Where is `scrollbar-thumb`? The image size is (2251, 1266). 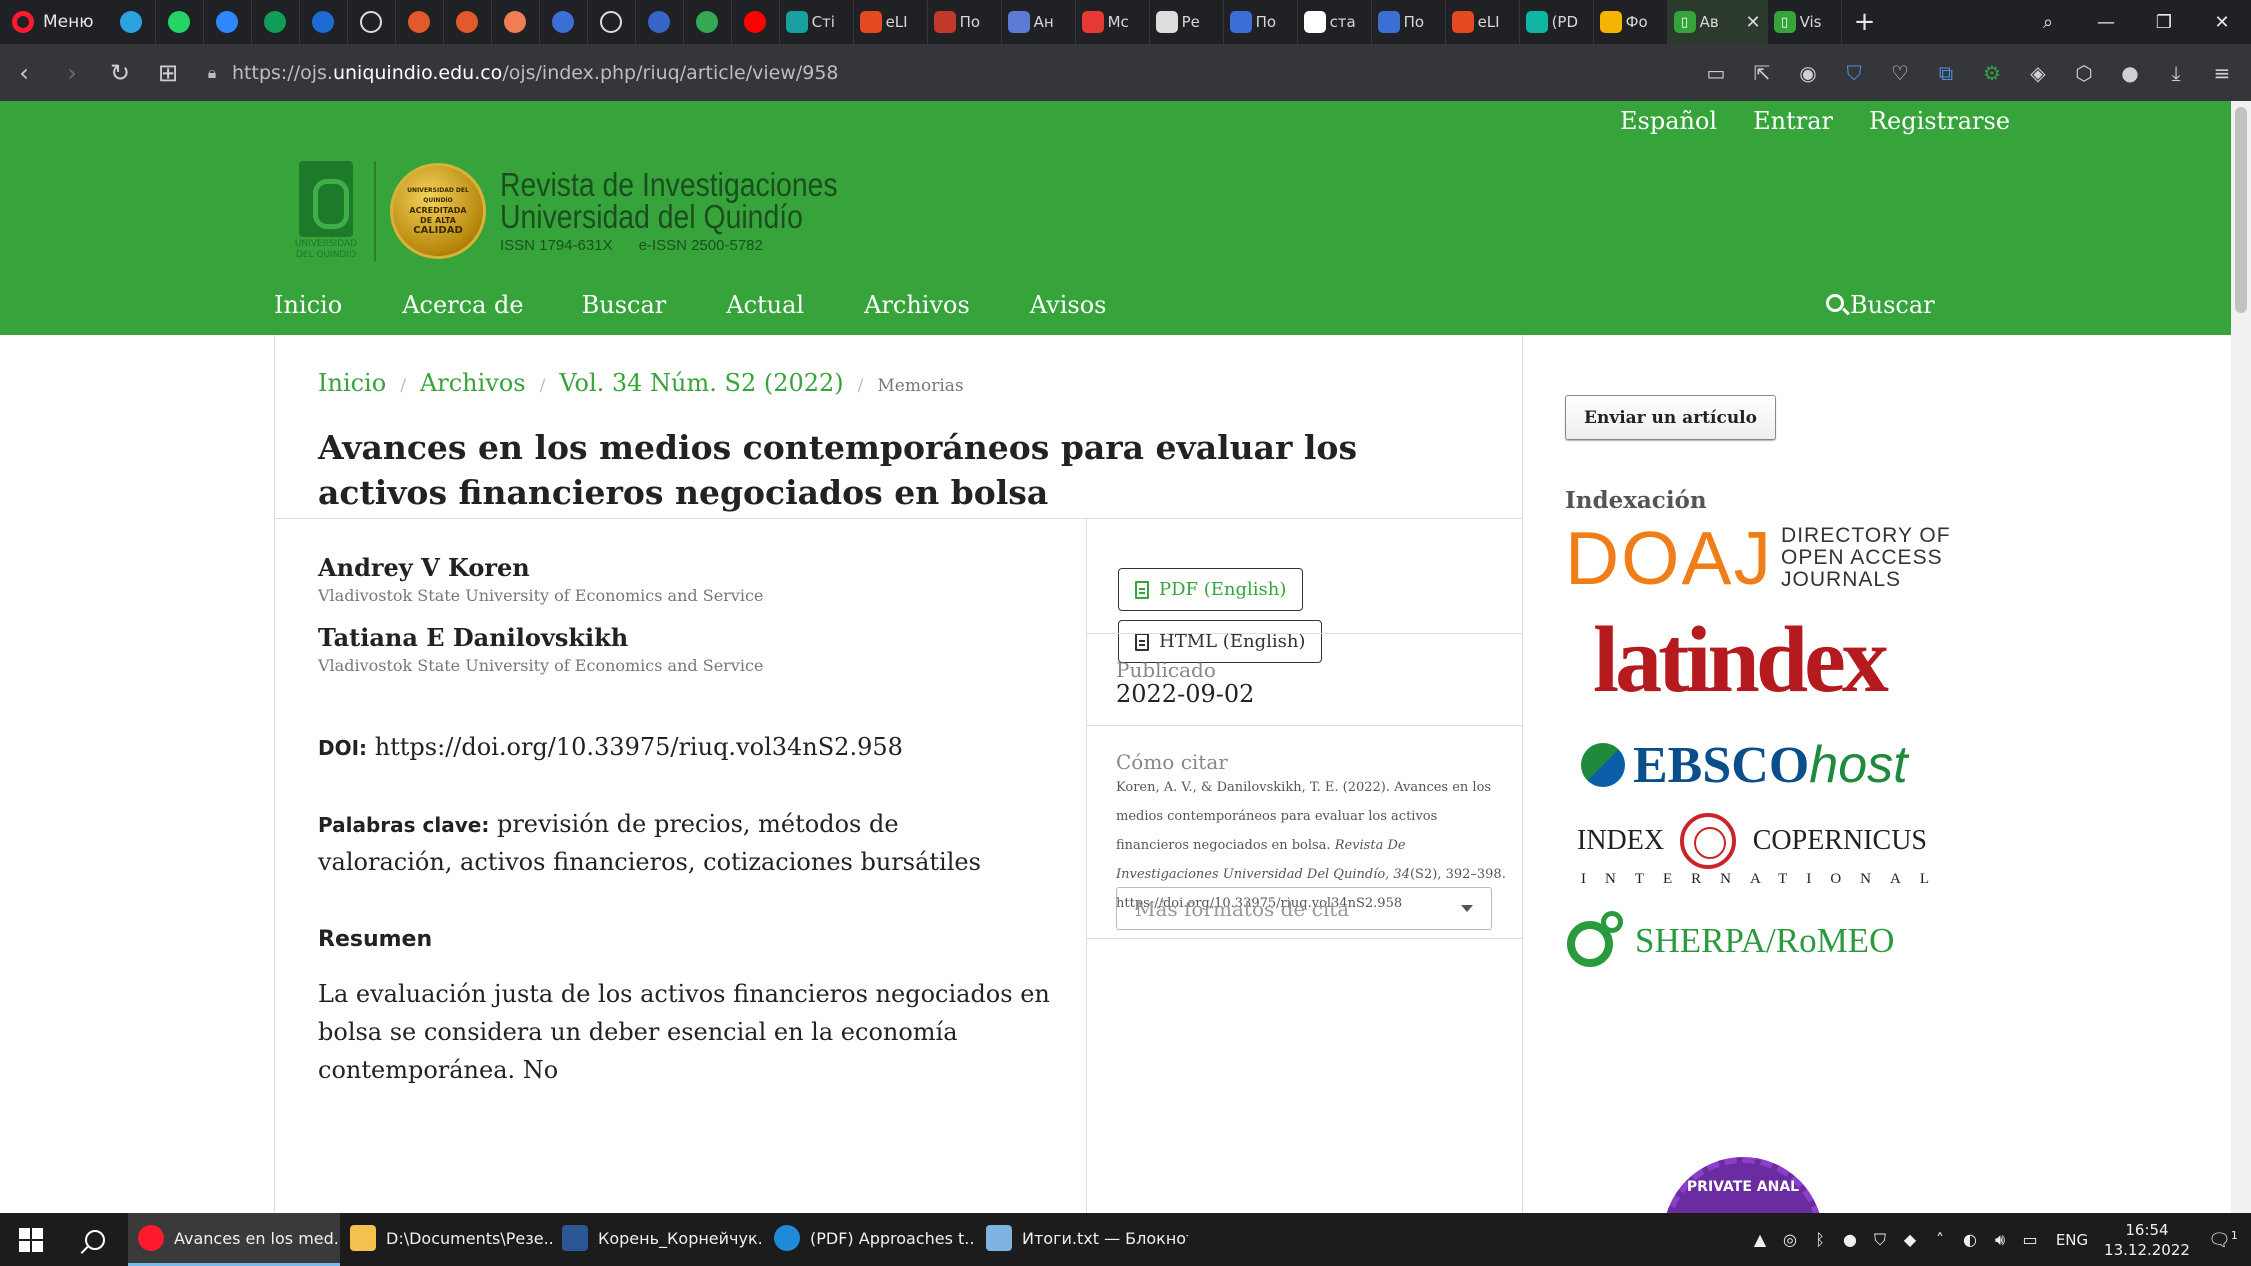
scrollbar-thumb is located at coordinates (2241, 210).